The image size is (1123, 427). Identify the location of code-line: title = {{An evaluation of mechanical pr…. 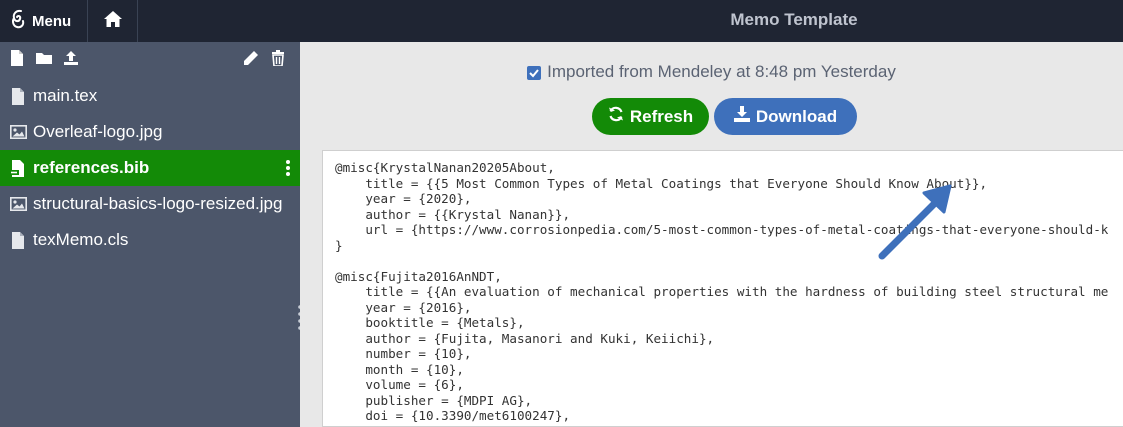
(737, 291).